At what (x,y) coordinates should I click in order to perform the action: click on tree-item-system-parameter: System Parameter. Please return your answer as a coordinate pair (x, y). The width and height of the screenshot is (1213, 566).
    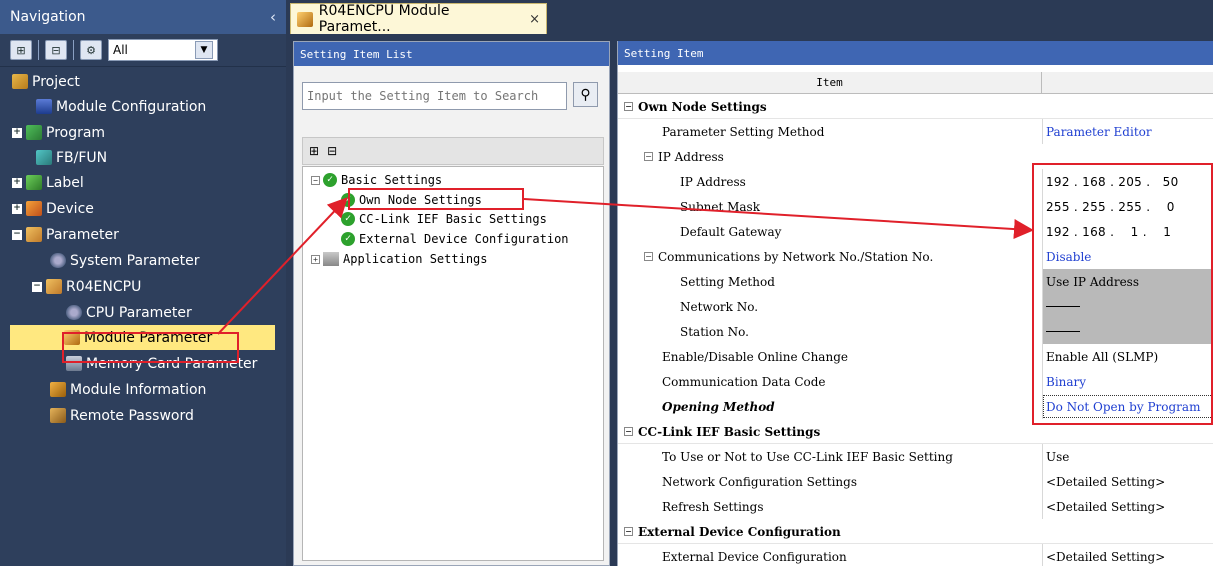
    Looking at the image, I should click on (125, 260).